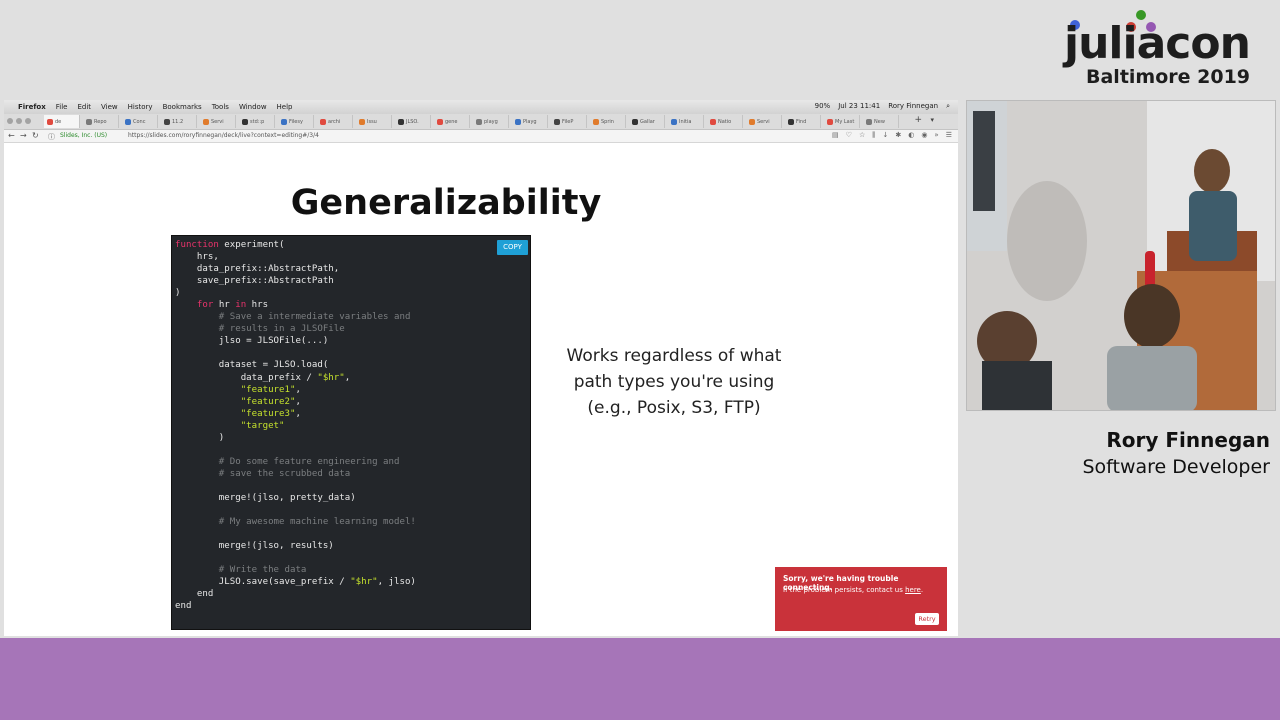 The image size is (1280, 720). Describe the element at coordinates (84, 107) in the screenshot. I see `menu-edit: Edit` at that location.